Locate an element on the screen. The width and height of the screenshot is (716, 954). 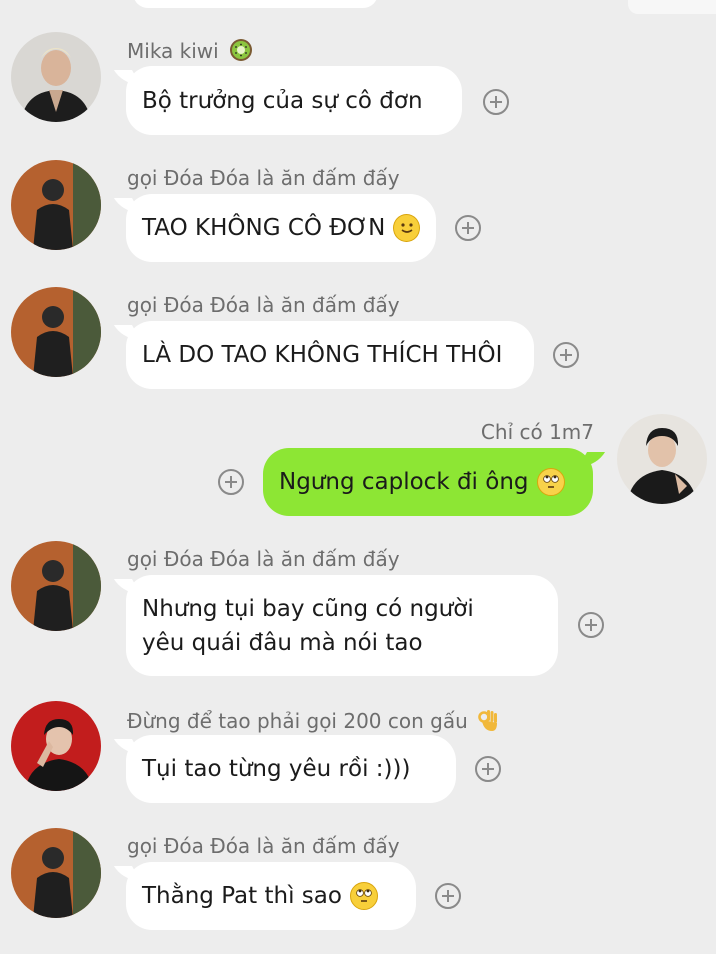
message-text-line: yêu quái đâu mà nói tao is located at coordinates (282, 642).